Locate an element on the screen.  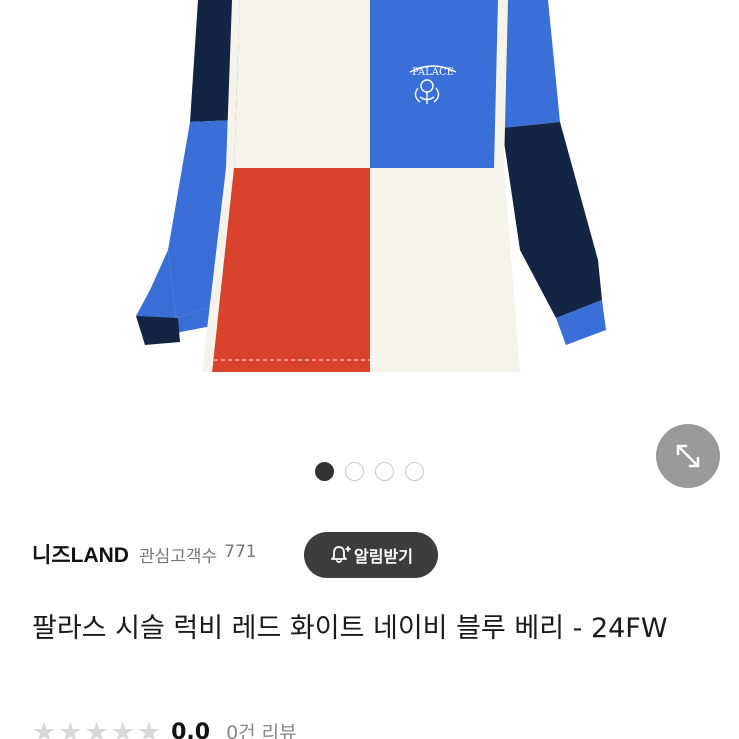
notify-label: 알림받기 is located at coordinates (383, 556).